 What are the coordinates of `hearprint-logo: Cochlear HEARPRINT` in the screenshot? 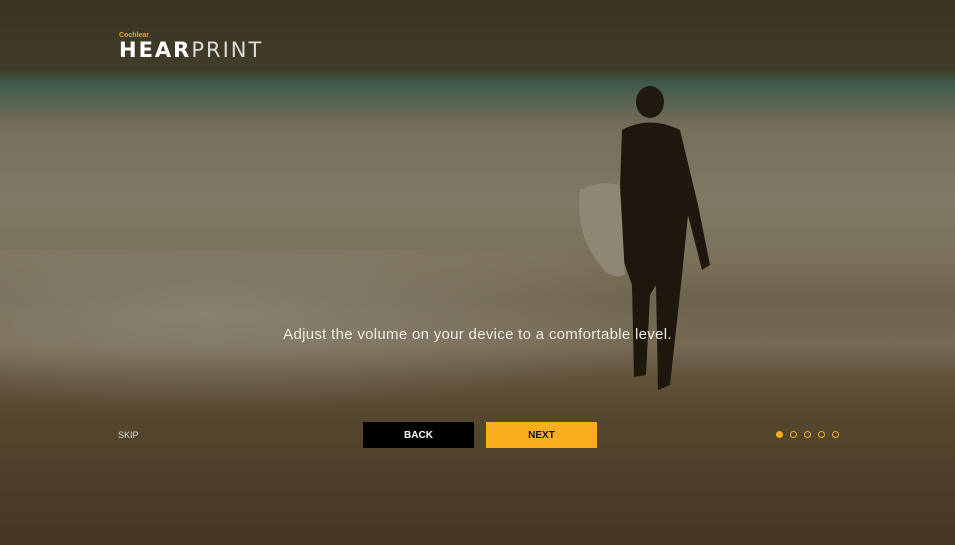 It's located at (191, 46).